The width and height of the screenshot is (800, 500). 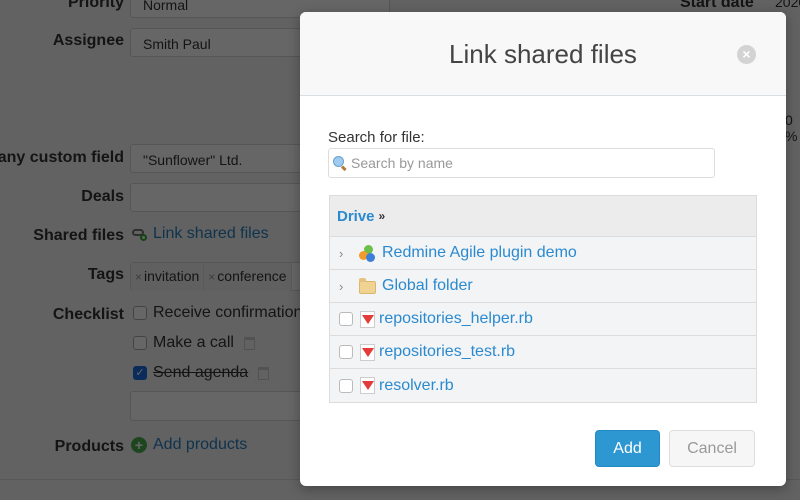 What do you see at coordinates (543, 319) in the screenshot?
I see `list-item-file: repositories_helper.rb` at bounding box center [543, 319].